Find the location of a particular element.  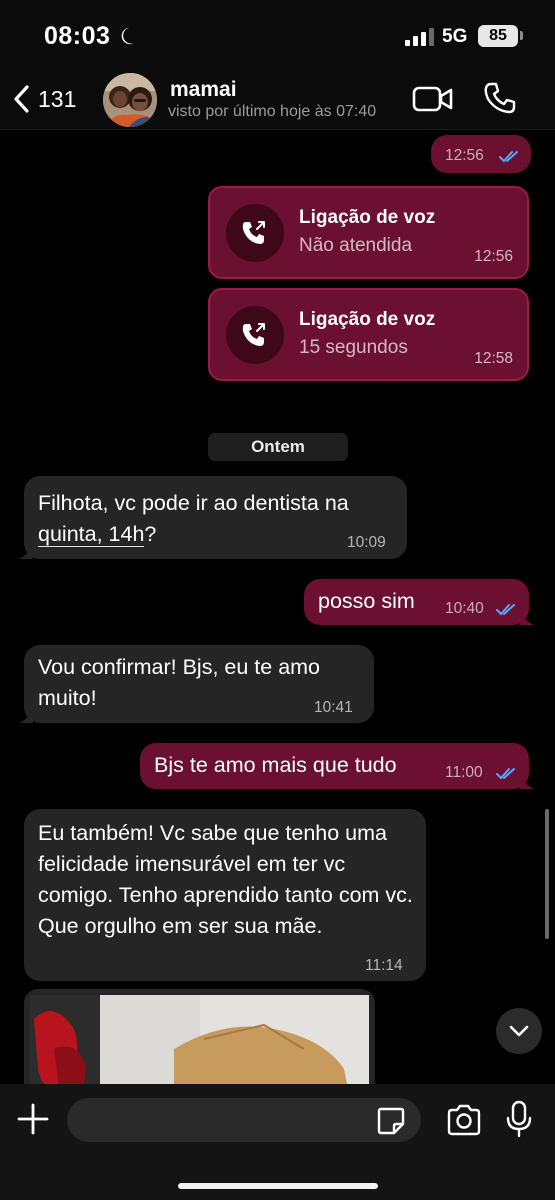

message-input-bar is located at coordinates (277, 1142).